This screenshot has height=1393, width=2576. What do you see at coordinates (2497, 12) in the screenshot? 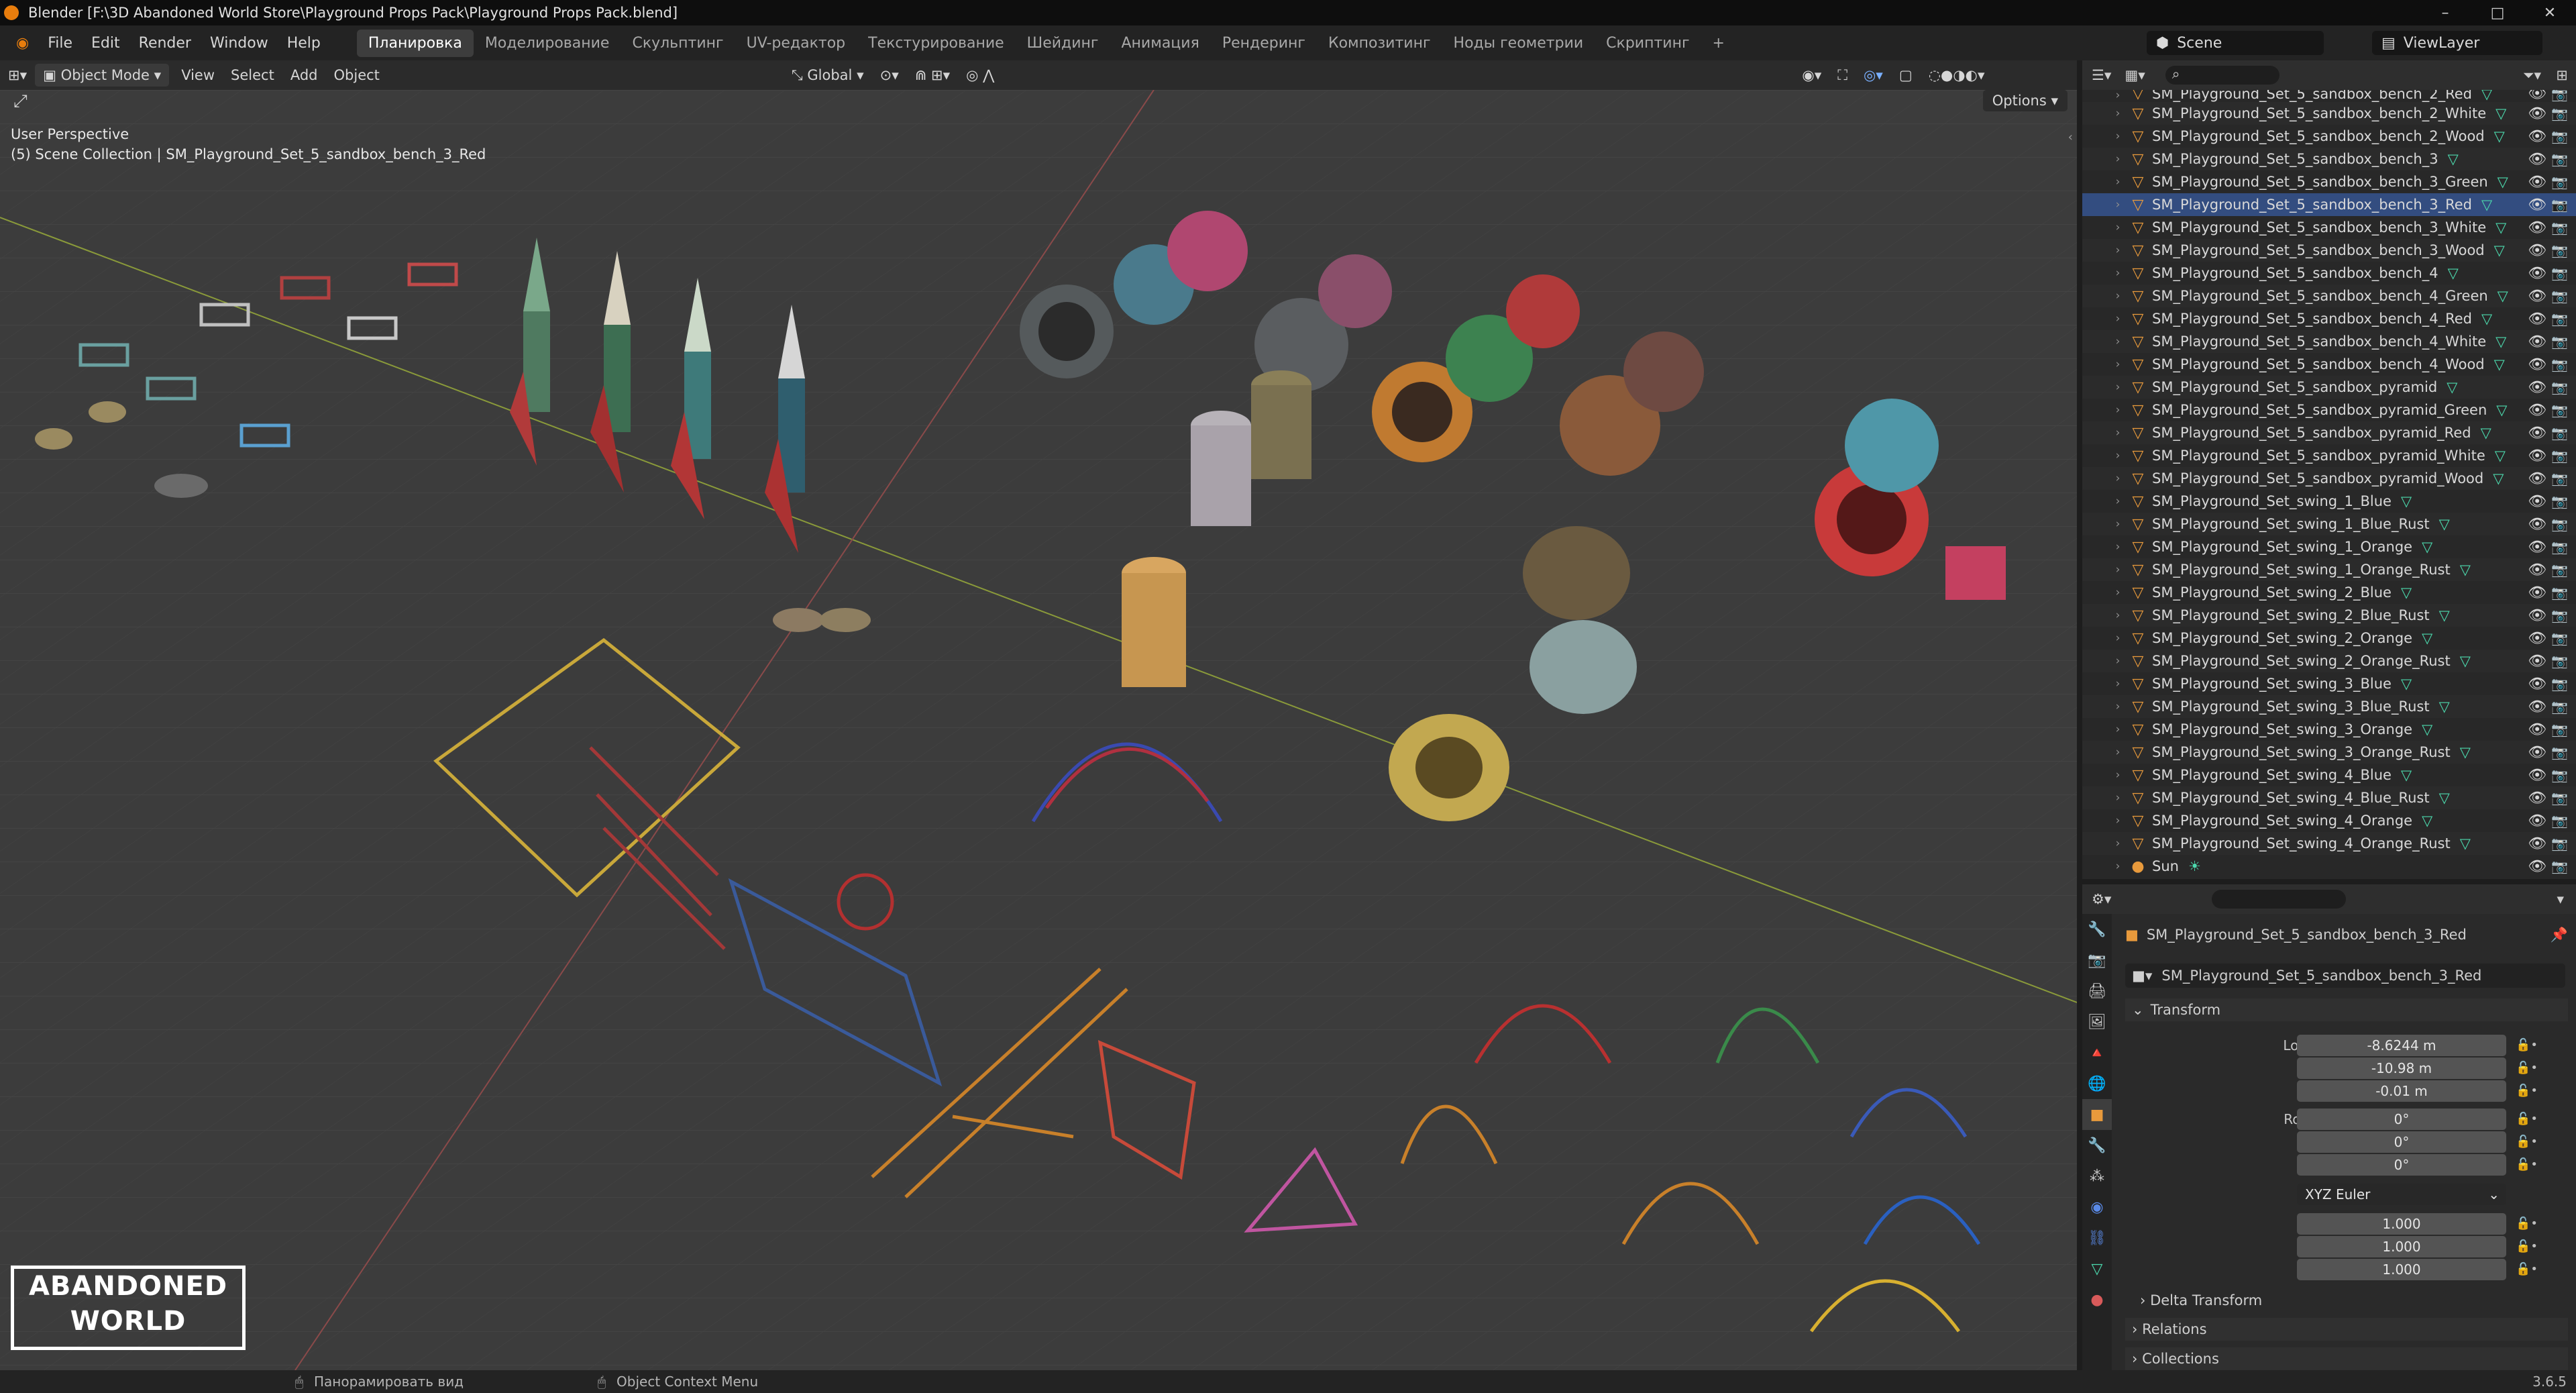
I see `maximize-button: □` at bounding box center [2497, 12].